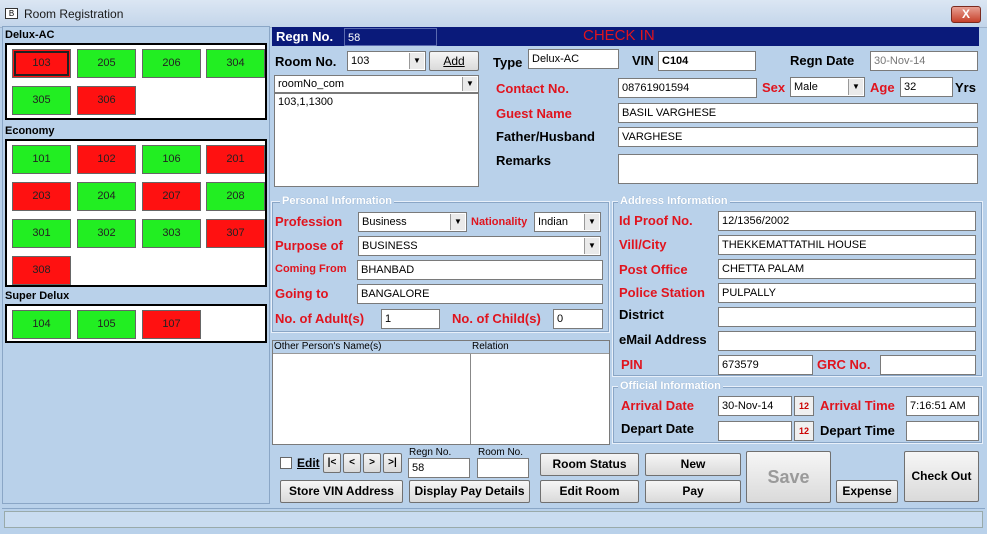  I want to click on room-tile: 203, so click(41, 196).